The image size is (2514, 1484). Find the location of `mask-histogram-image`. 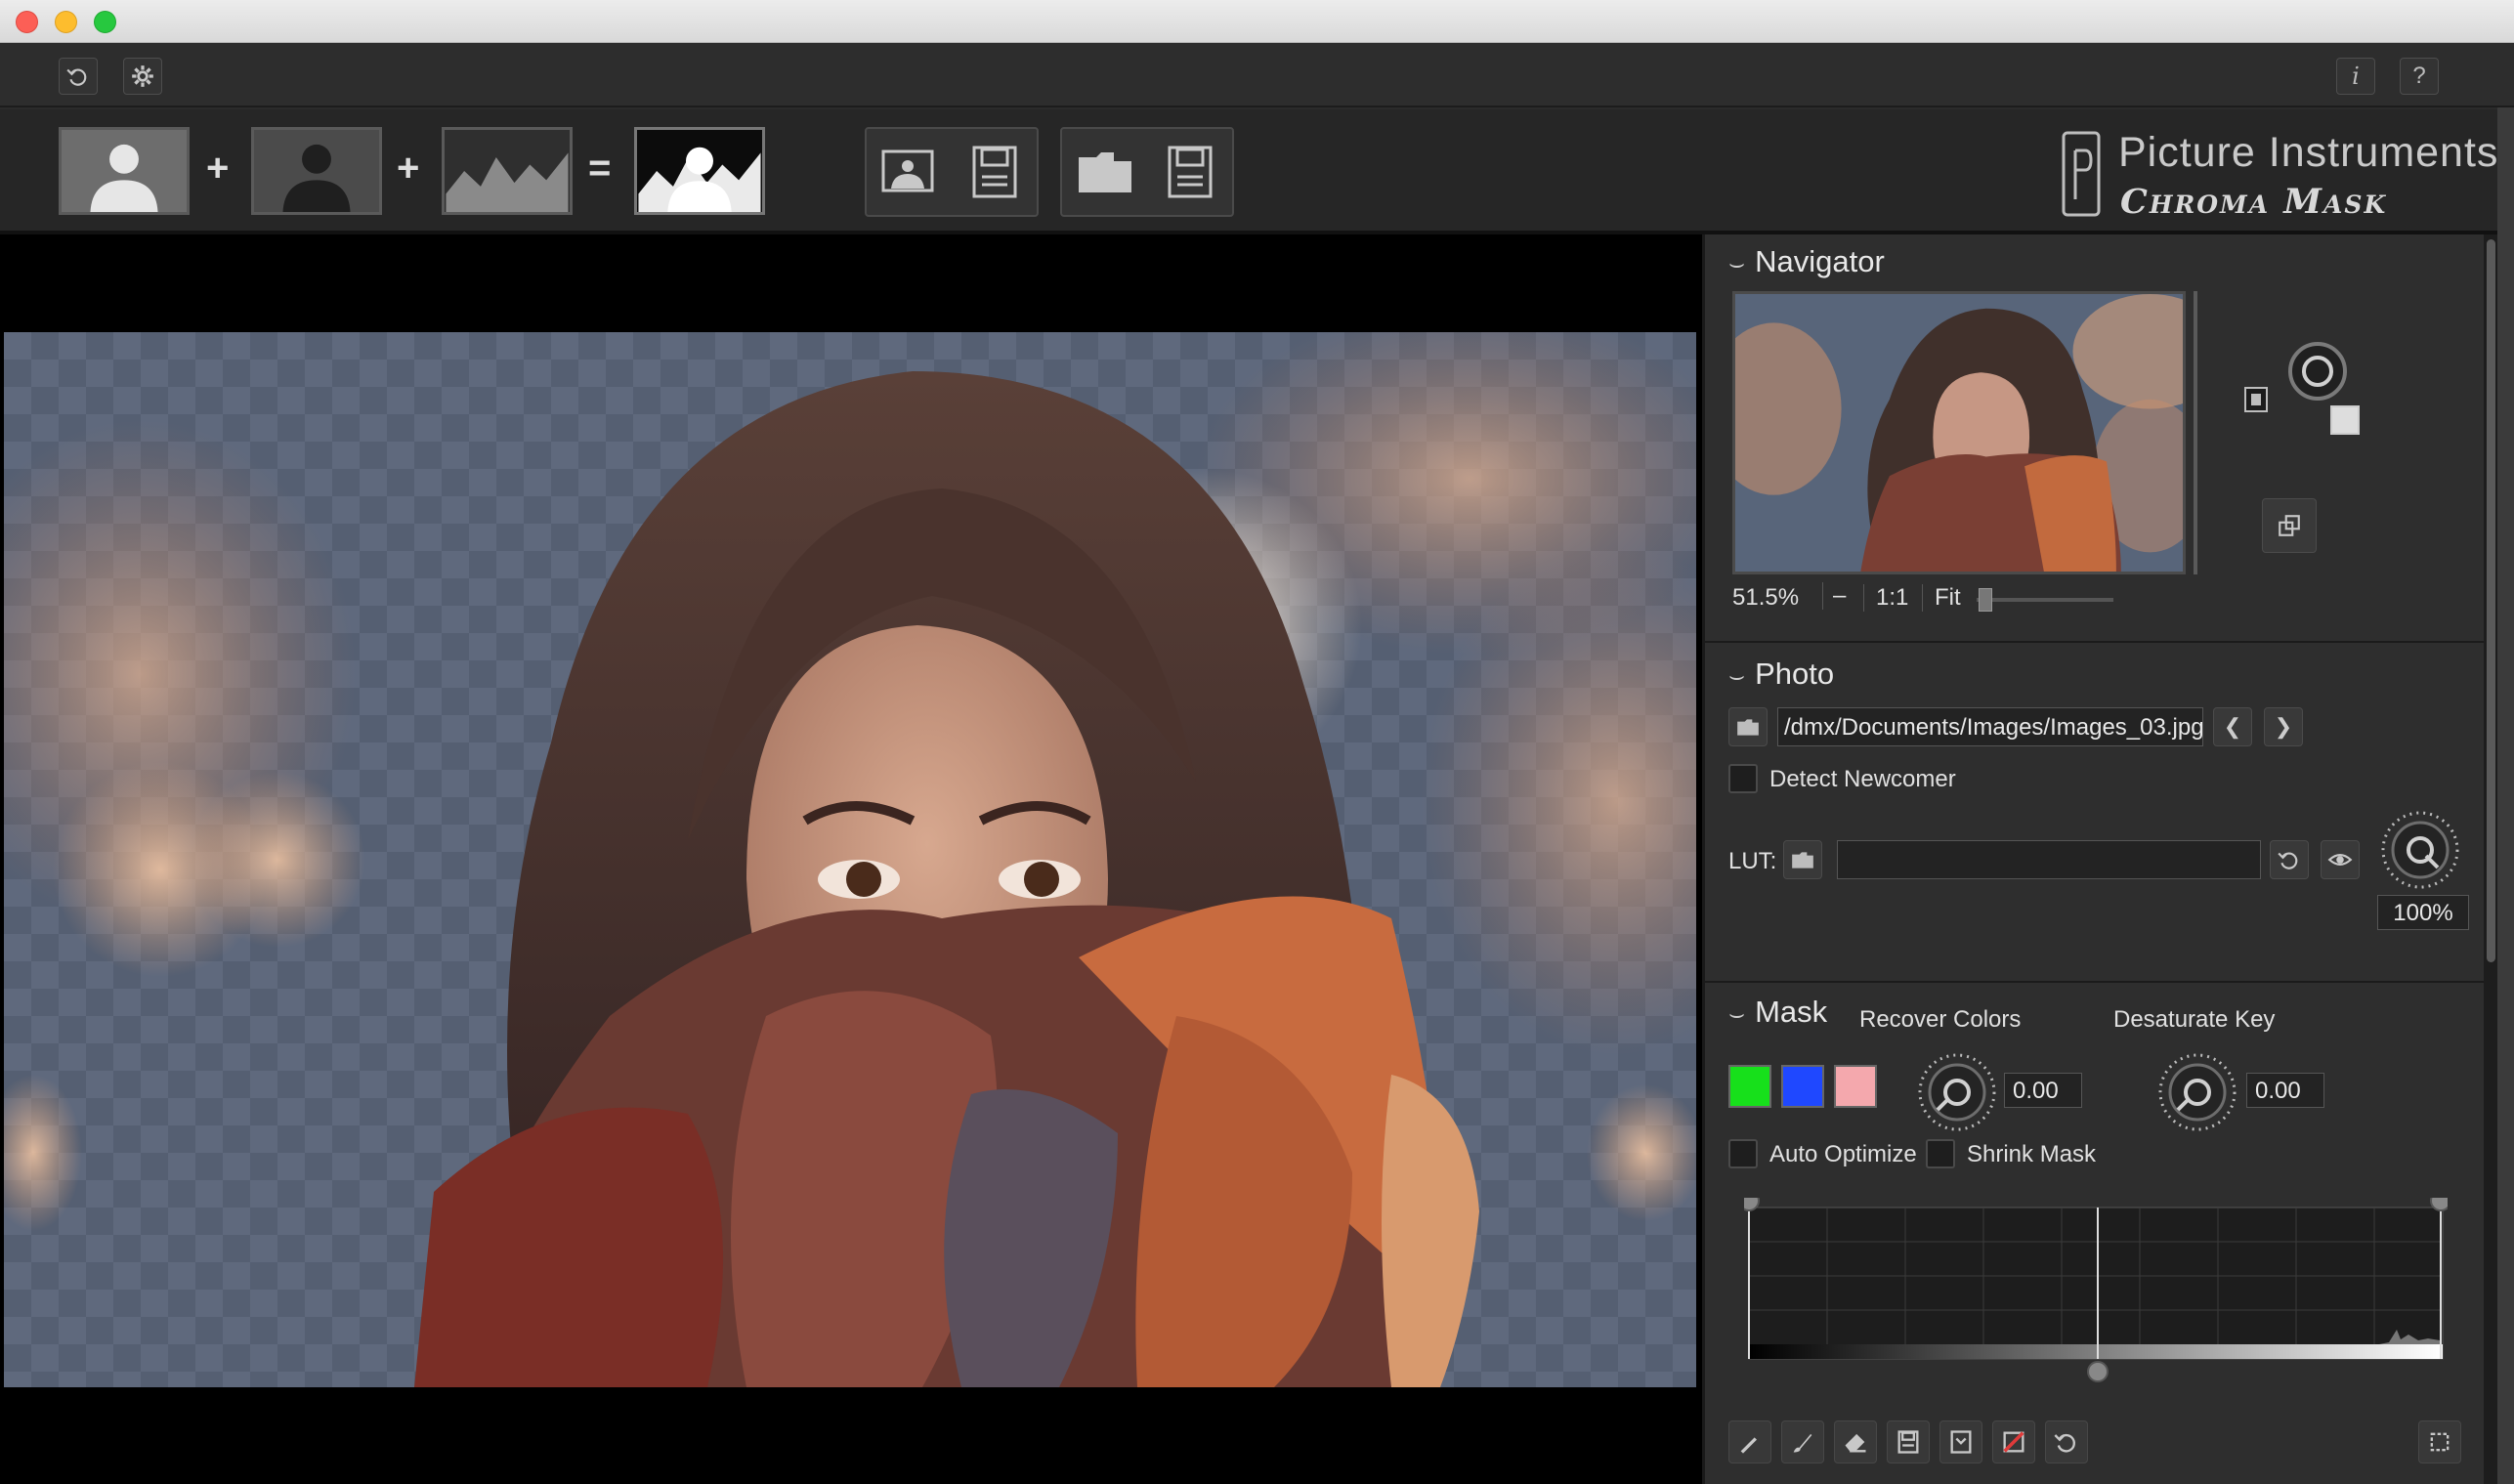

mask-histogram-image is located at coordinates (2094, 1286).